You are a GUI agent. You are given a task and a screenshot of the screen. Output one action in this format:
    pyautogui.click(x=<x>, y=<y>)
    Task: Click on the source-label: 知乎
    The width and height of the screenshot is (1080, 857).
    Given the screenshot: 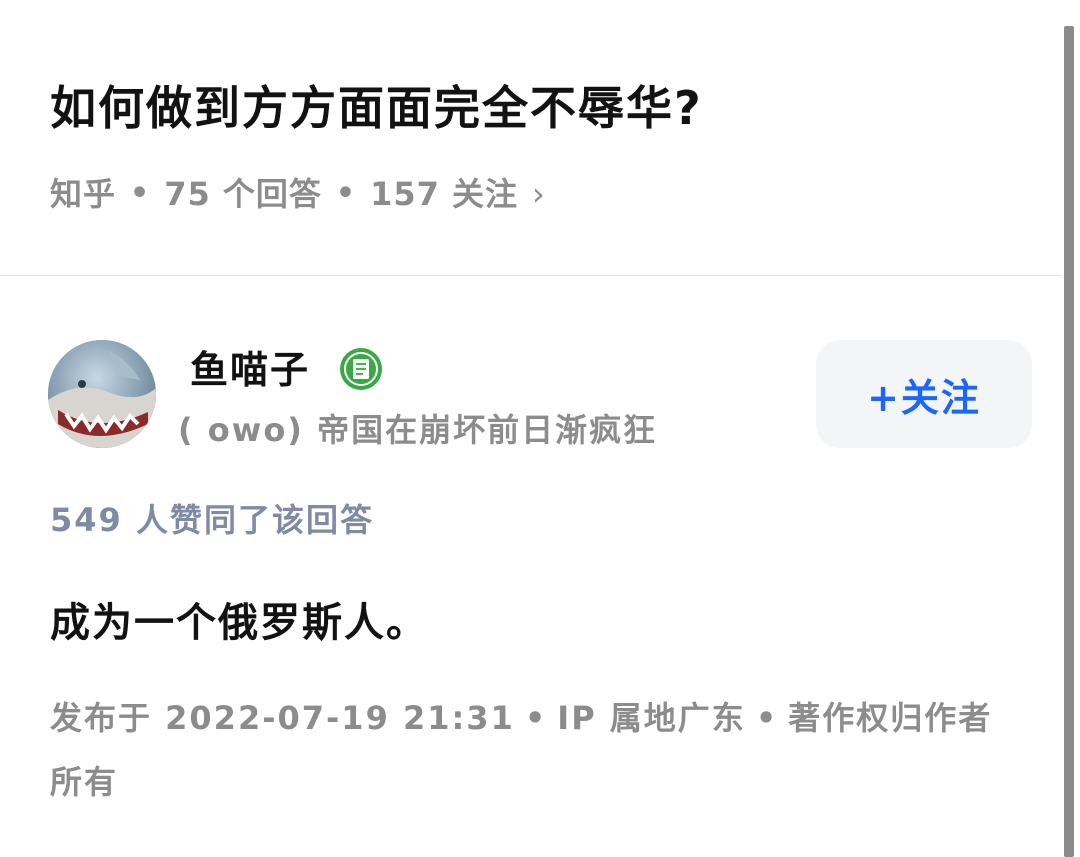 What is the action you would take?
    pyautogui.click(x=83, y=194)
    